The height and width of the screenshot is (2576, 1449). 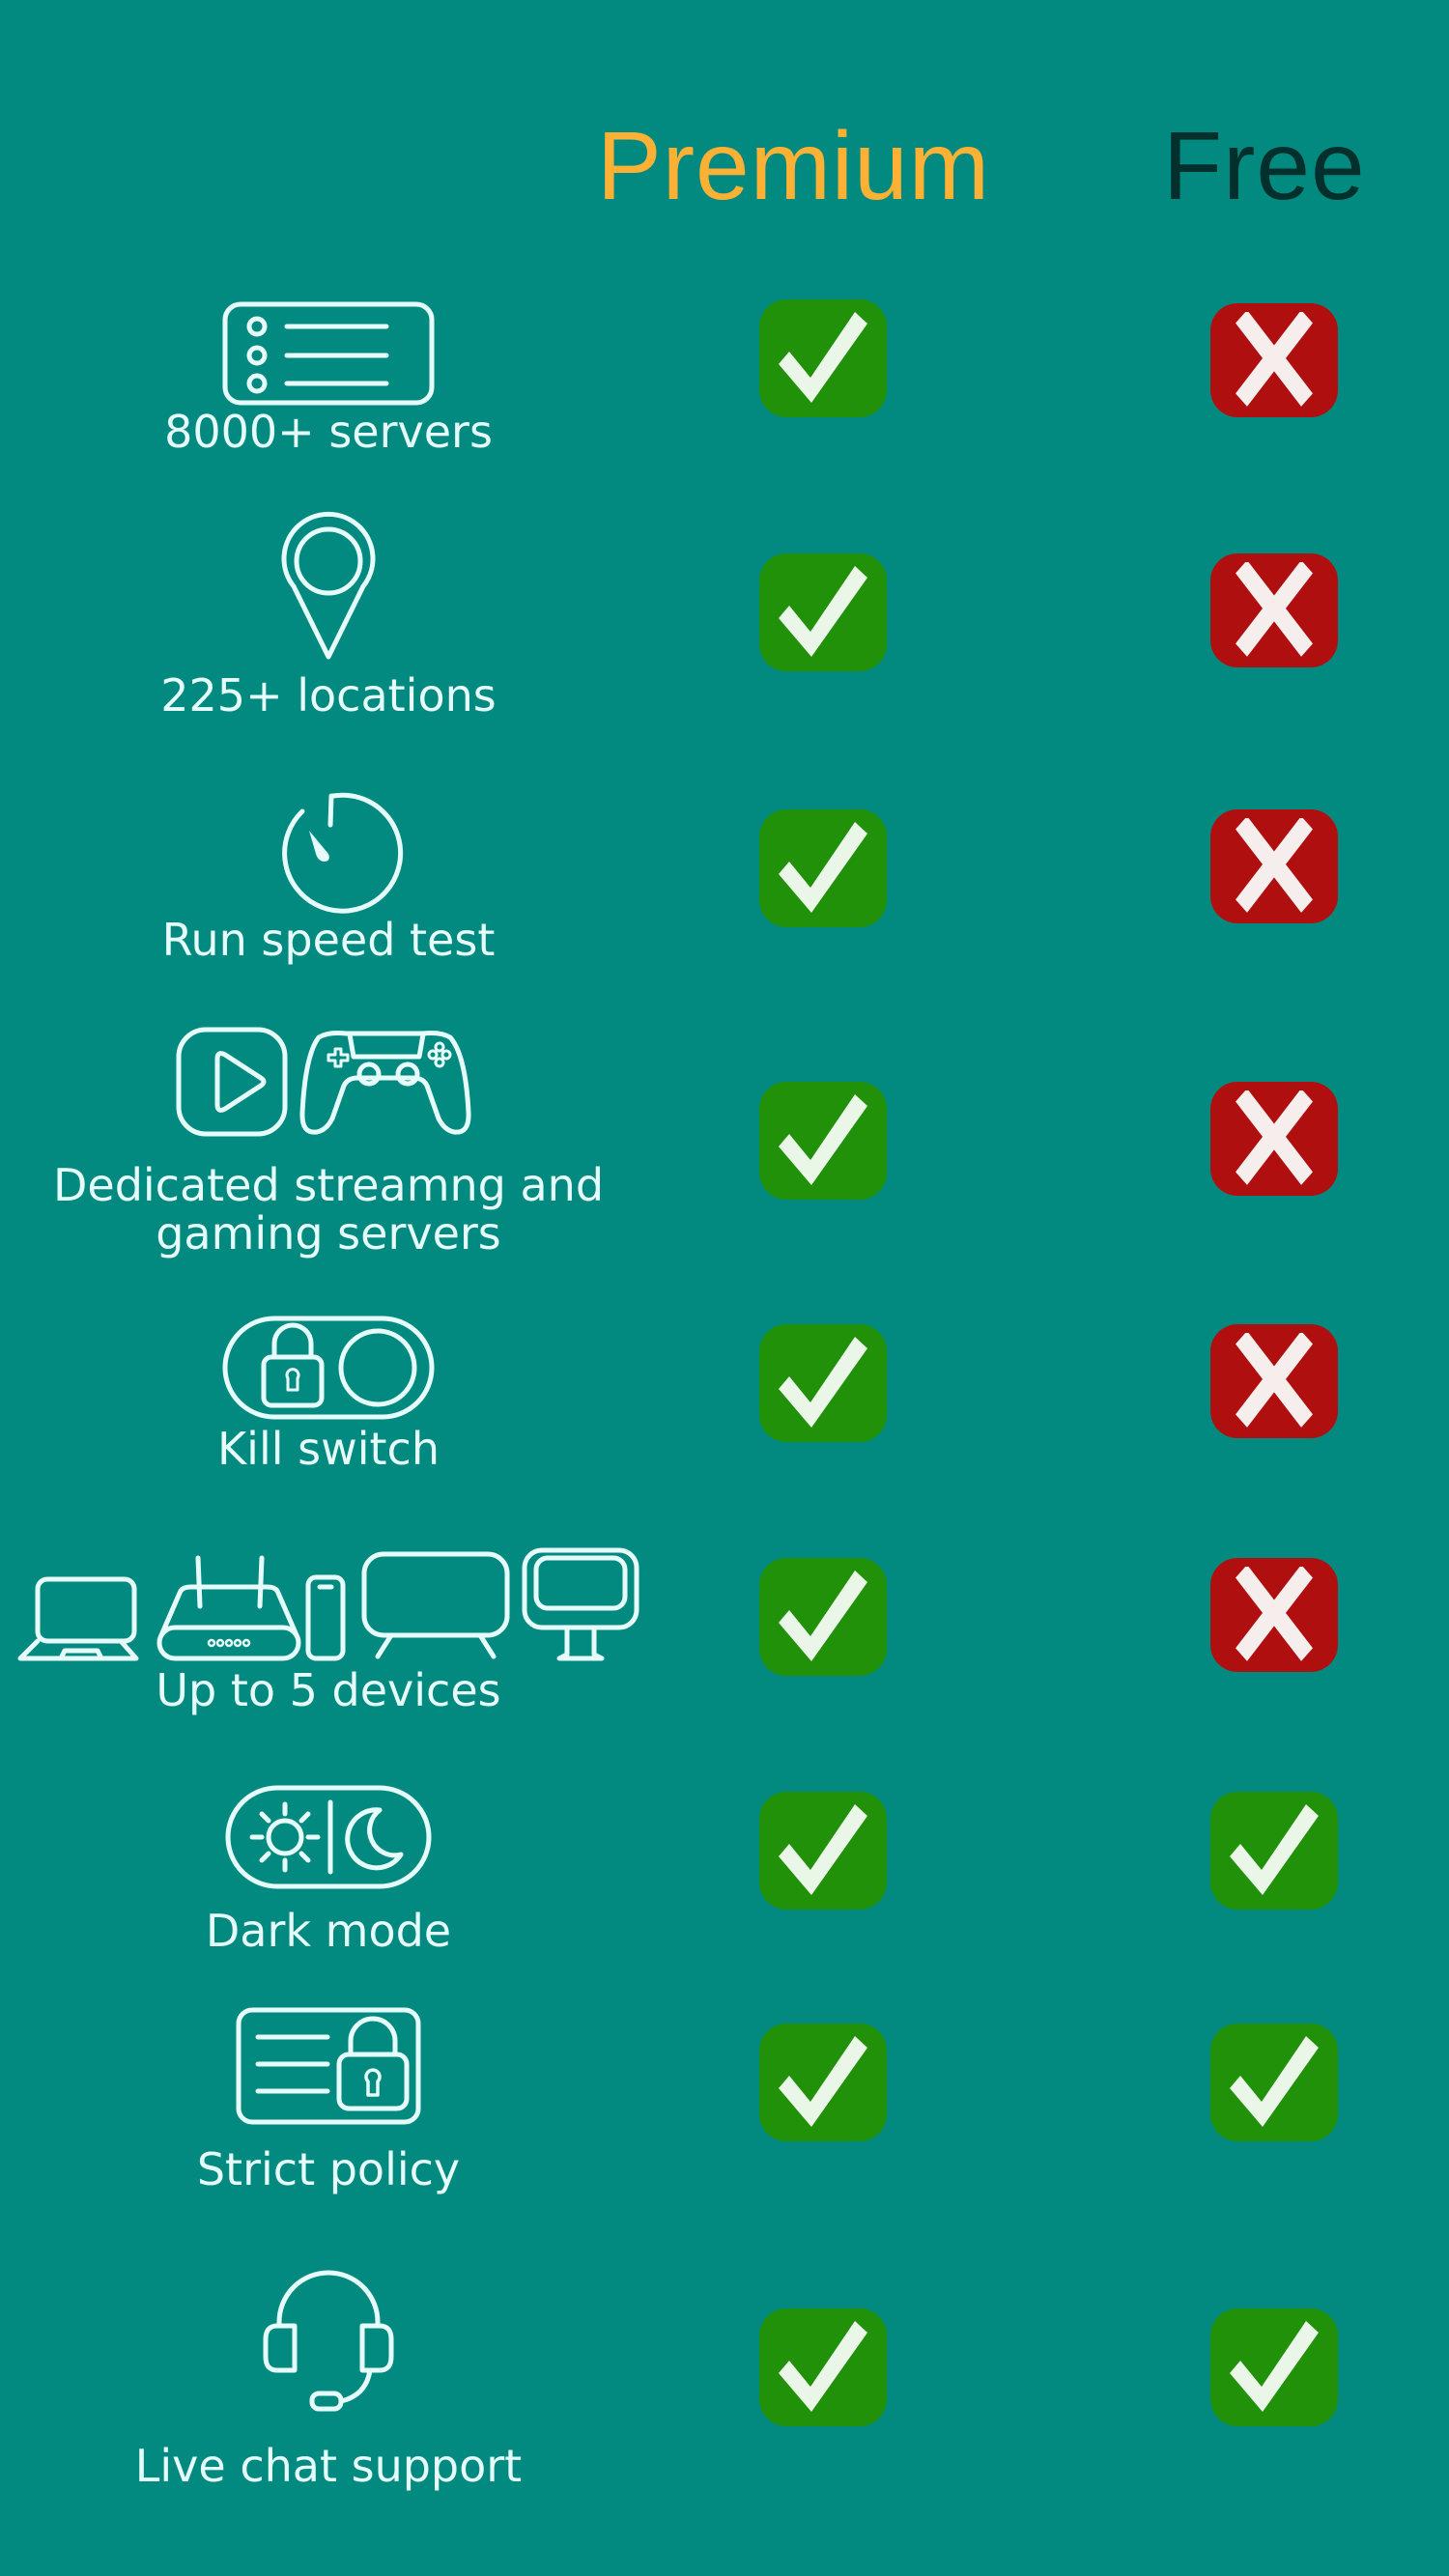 I want to click on feature-label: 8000+ servers, so click(x=328, y=432).